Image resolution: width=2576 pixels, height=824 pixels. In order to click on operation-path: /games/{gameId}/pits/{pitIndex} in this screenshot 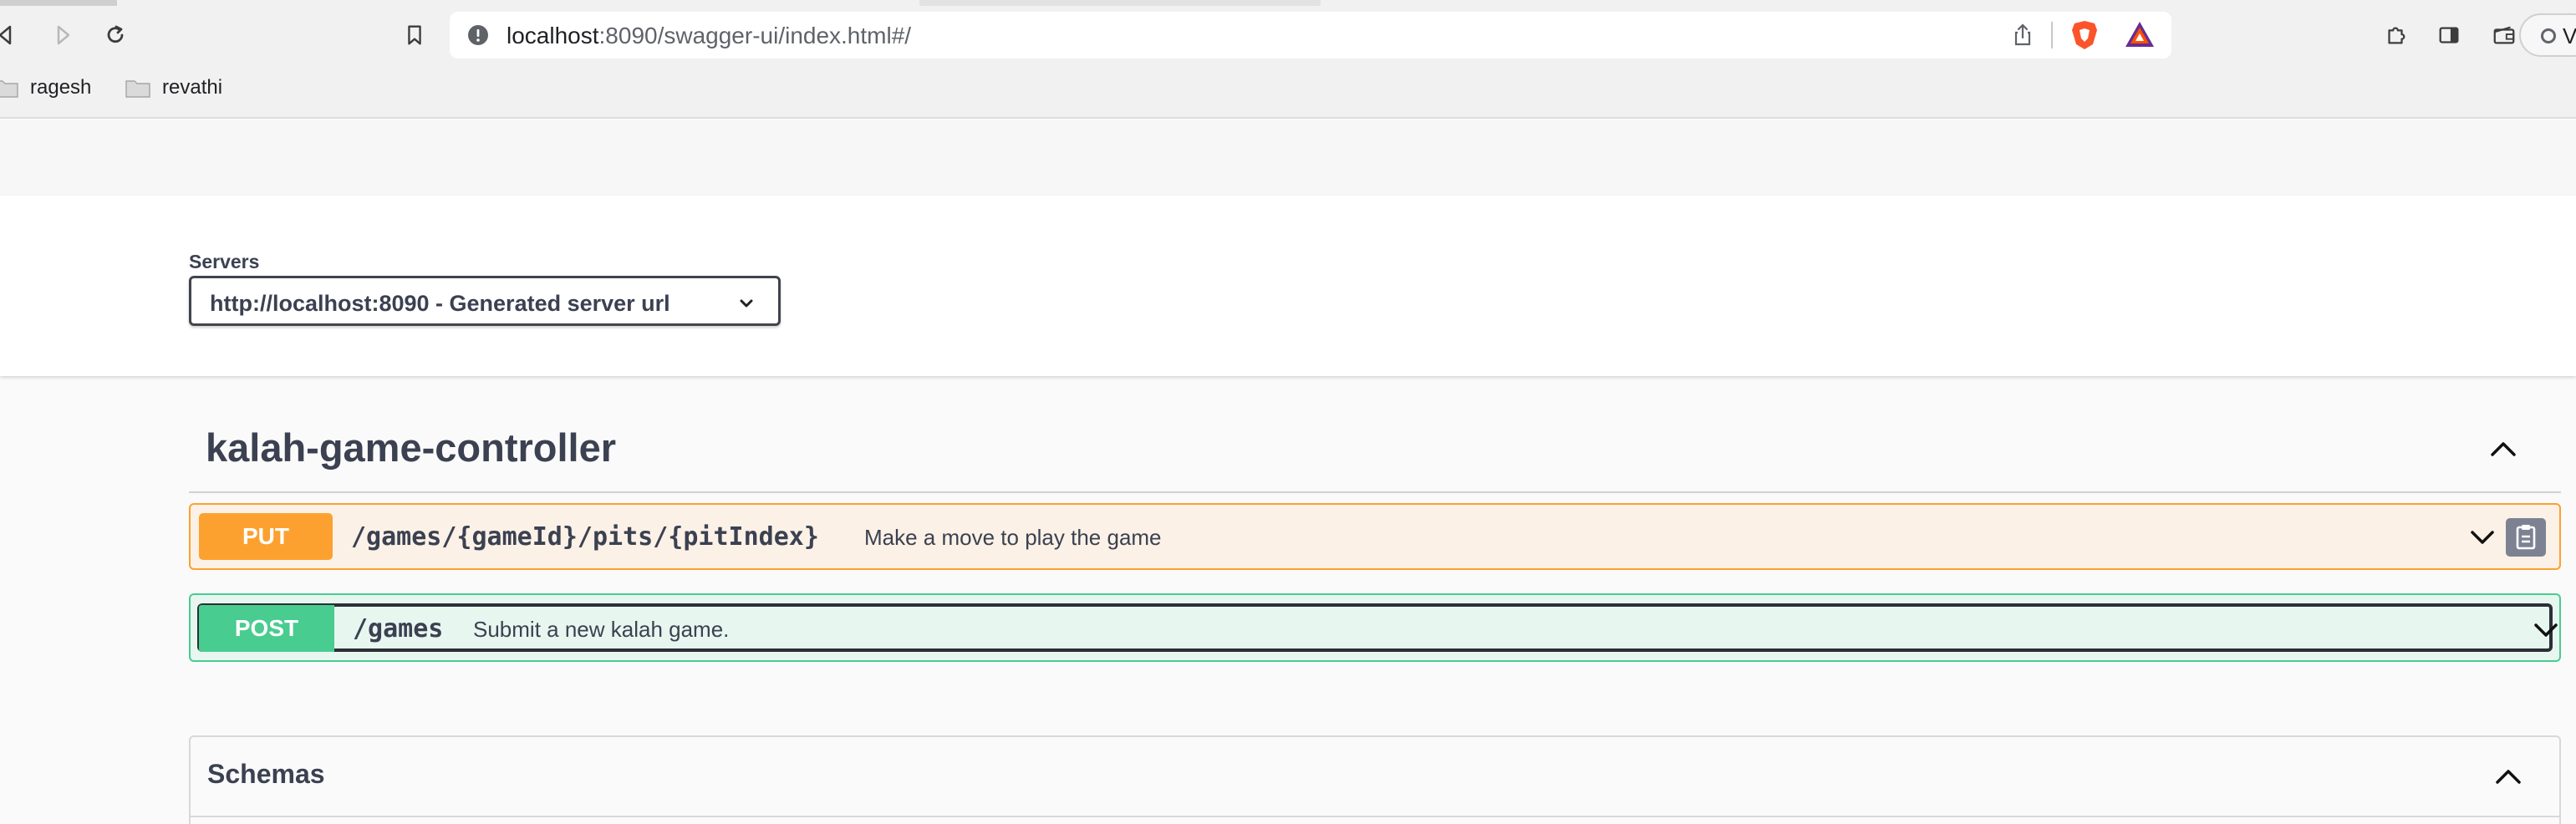, I will do `click(585, 537)`.